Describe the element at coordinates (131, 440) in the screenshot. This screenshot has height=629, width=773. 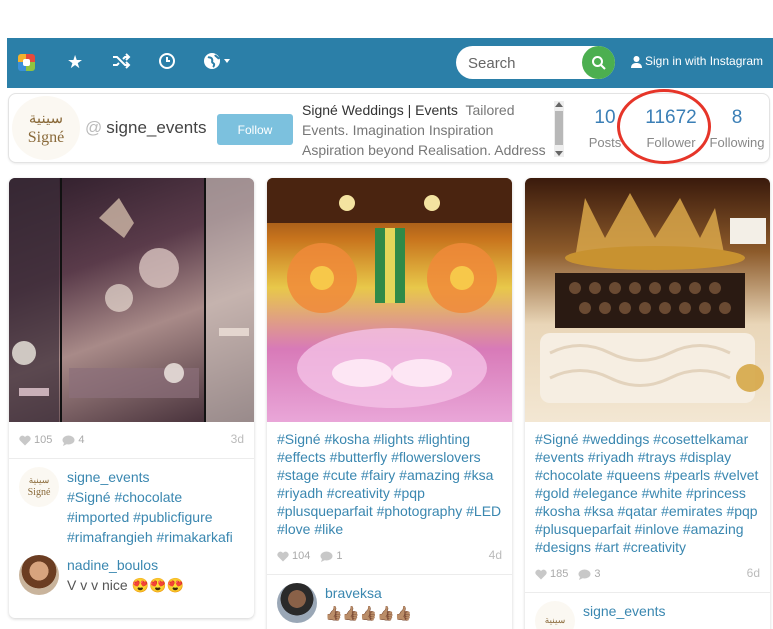
I see `post-meta: 105 4 3d` at that location.